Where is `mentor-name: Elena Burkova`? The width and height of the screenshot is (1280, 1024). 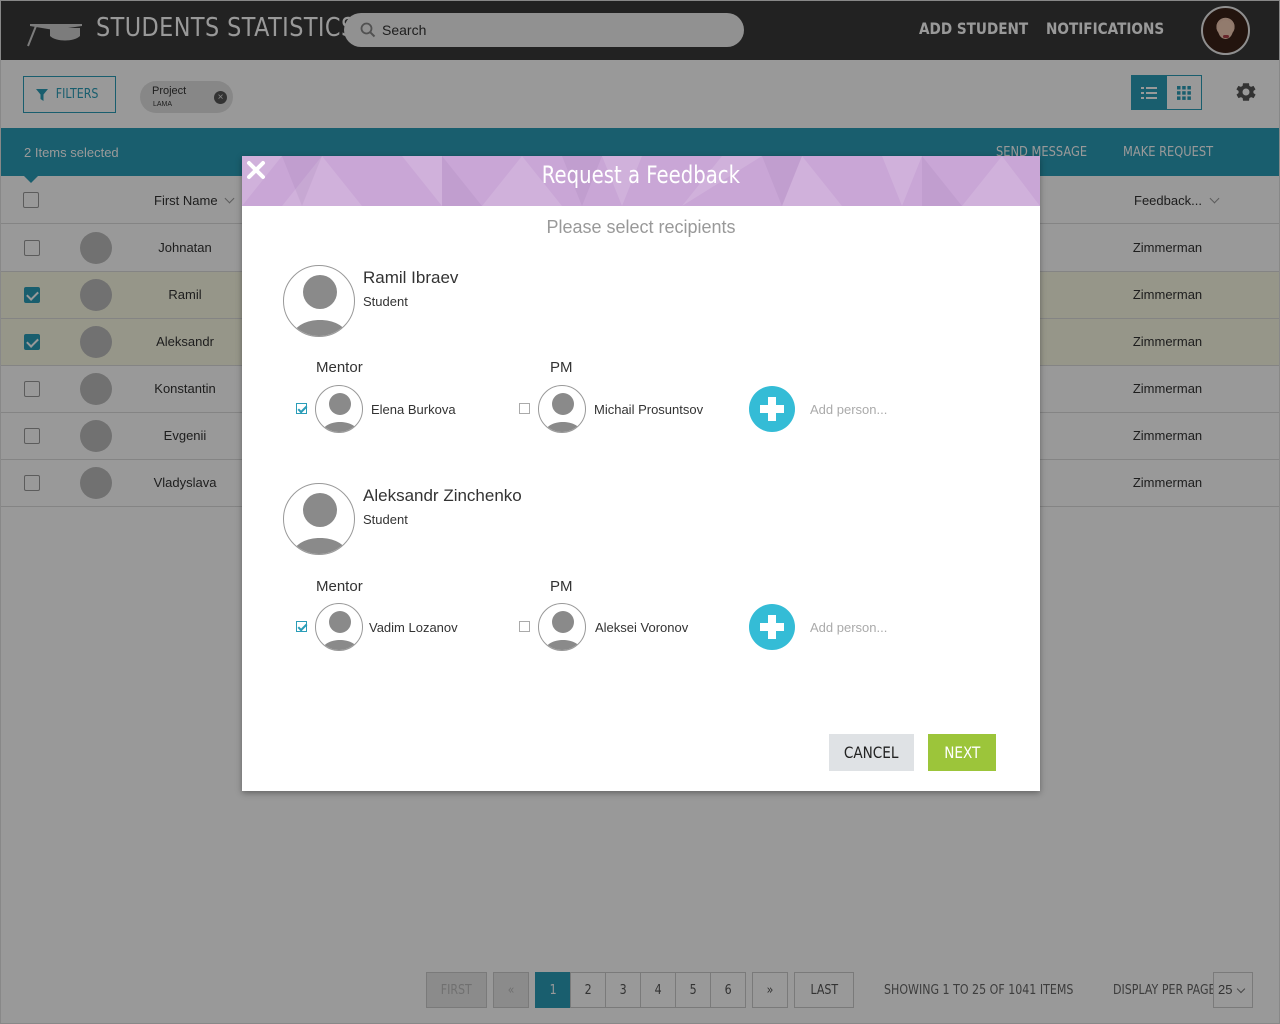
mentor-name: Elena Burkova is located at coordinates (413, 409).